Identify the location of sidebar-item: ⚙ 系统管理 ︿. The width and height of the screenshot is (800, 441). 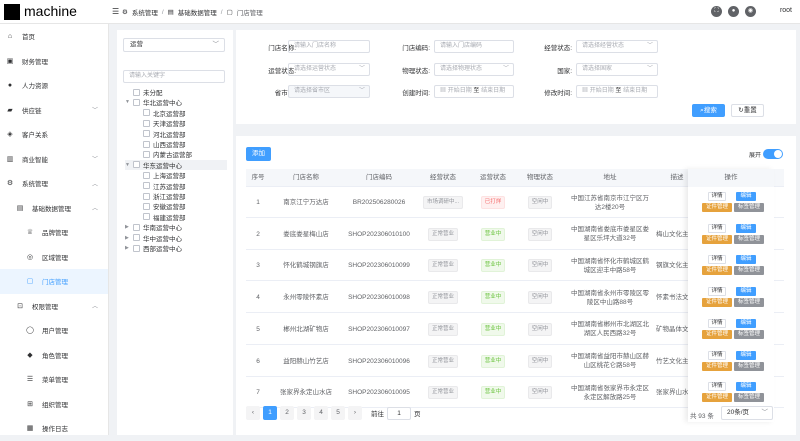
(54, 183).